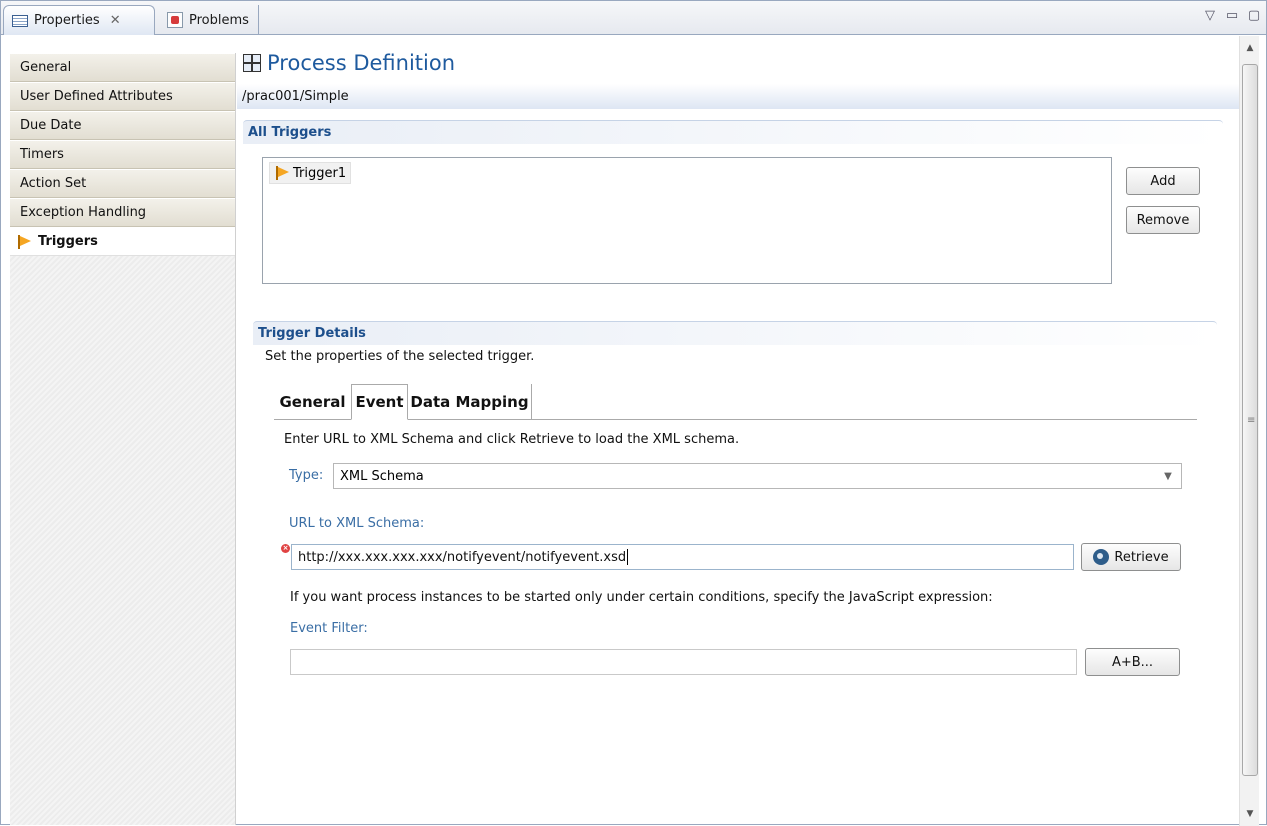 The width and height of the screenshot is (1267, 826). I want to click on path-text: /prac001/Simple, so click(295, 96).